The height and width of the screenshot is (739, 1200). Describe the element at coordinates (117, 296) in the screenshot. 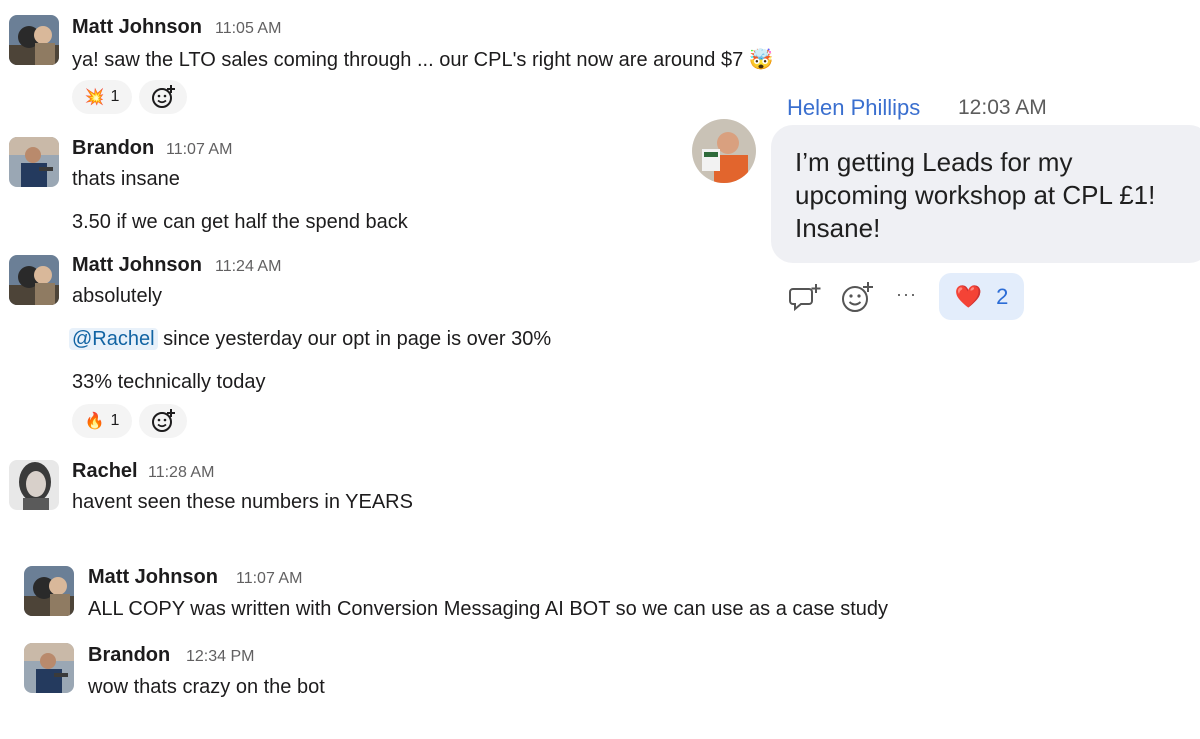

I see `message-line: absolutely` at that location.